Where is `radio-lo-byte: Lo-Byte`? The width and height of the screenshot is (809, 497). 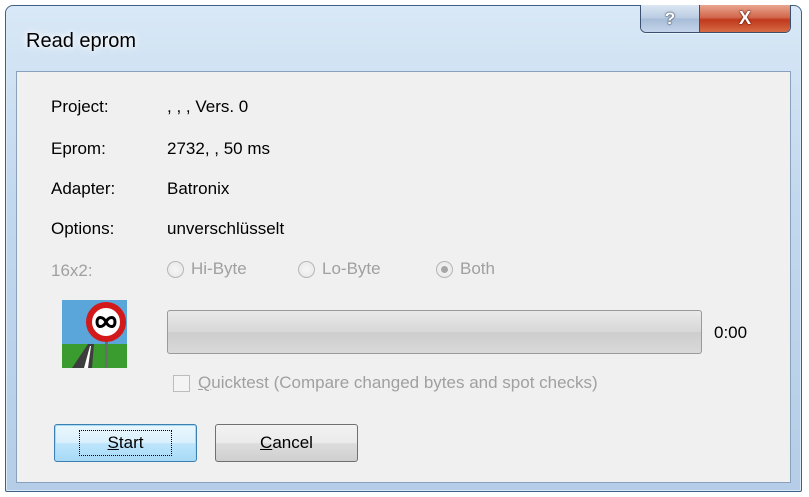
radio-lo-byte: Lo-Byte is located at coordinates (339, 269).